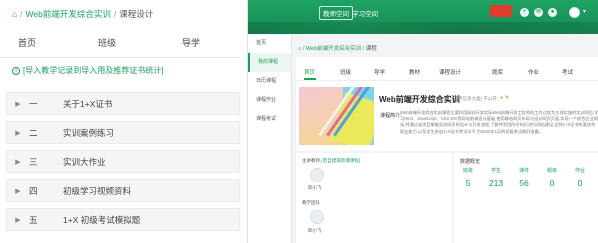 The image size is (598, 243). I want to click on course-tabs: 首页 班级 导学 教材 课程设计 题库 作业 考试, so click(447, 72).